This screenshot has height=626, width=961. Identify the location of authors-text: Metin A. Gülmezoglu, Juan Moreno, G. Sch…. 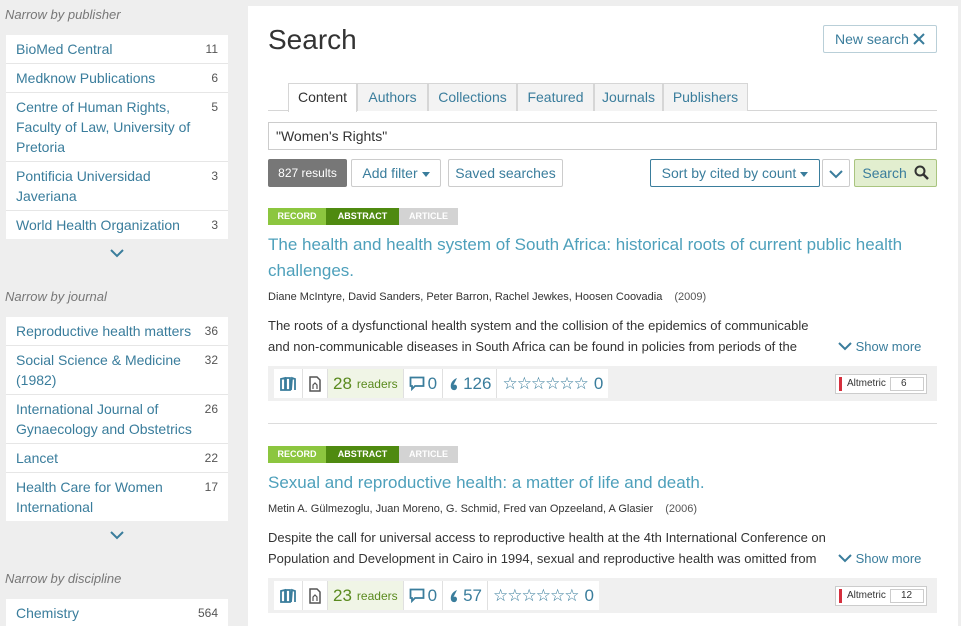
(460, 509).